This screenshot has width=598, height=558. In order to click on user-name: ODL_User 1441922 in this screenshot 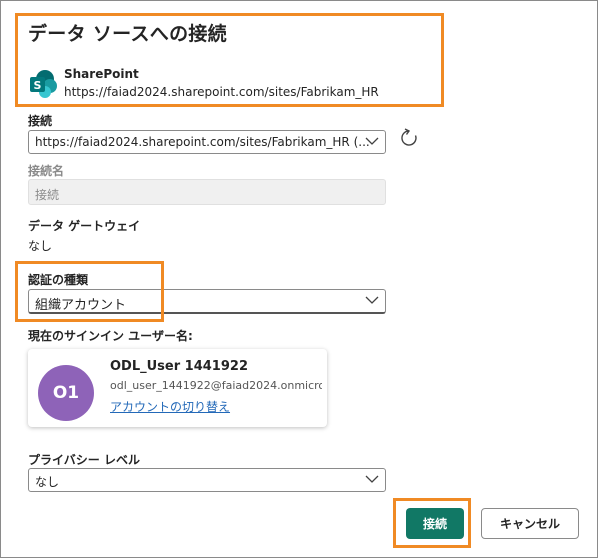, I will do `click(179, 366)`.